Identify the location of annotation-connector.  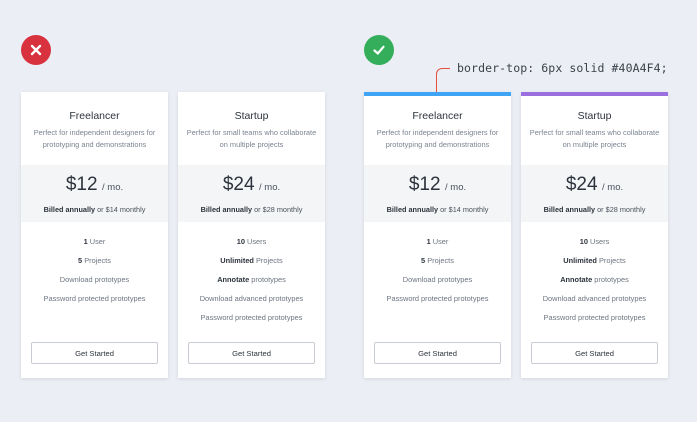
(443, 81).